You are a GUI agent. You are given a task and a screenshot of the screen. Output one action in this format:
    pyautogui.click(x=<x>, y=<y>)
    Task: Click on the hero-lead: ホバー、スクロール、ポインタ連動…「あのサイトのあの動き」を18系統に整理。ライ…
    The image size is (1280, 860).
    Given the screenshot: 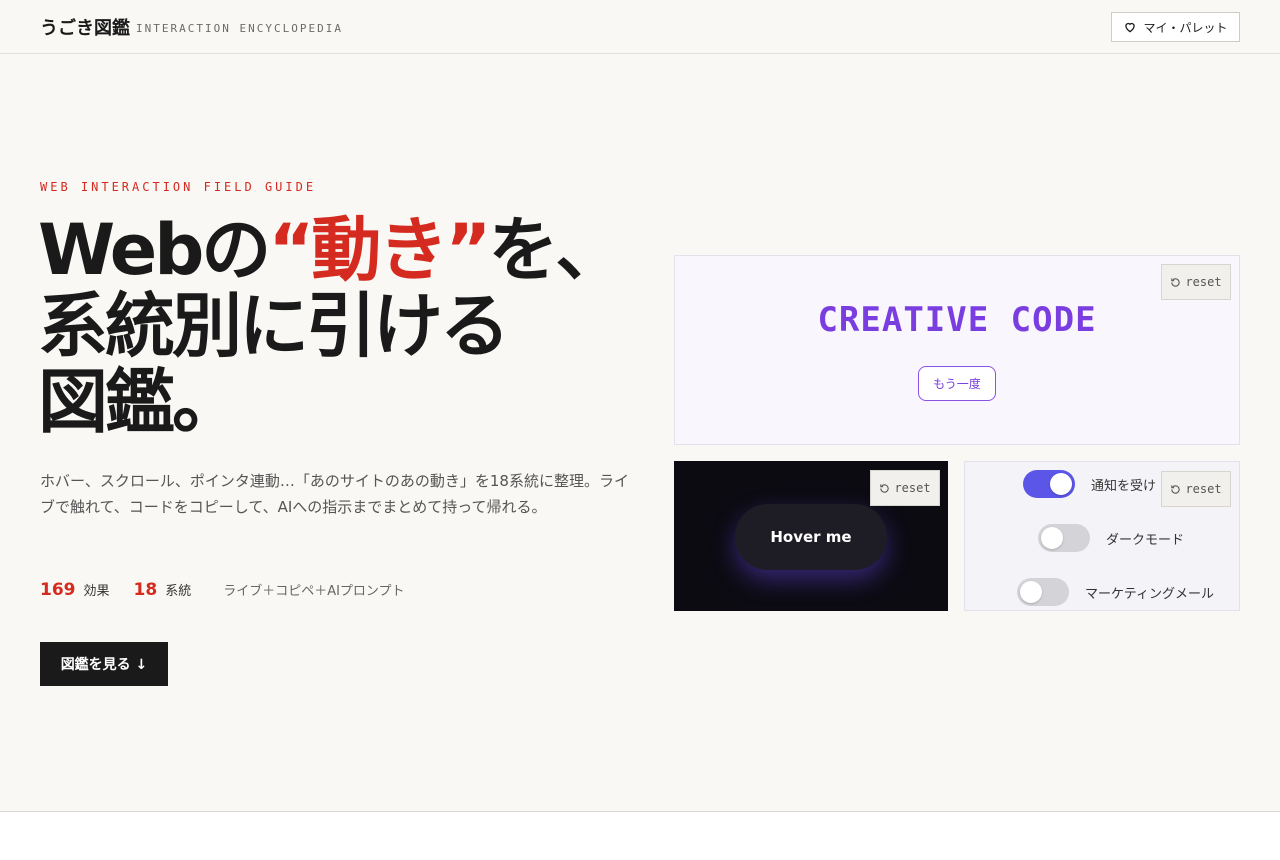 What is the action you would take?
    pyautogui.click(x=334, y=494)
    